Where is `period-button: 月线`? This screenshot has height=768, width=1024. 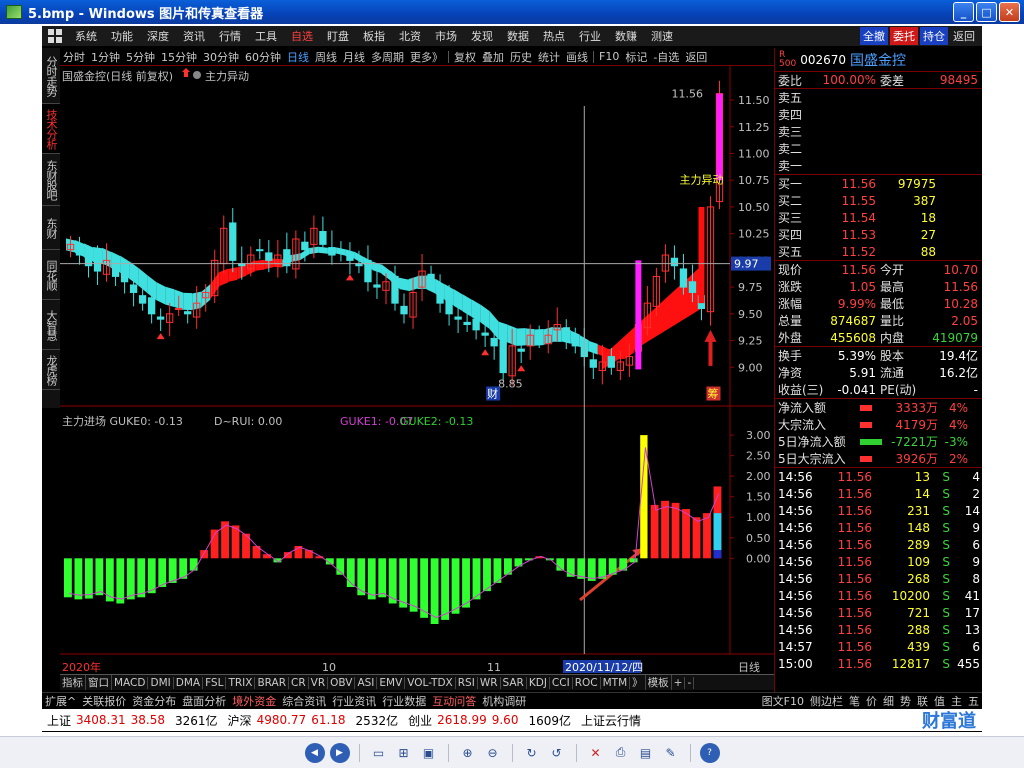
period-button: 月线 is located at coordinates (354, 57).